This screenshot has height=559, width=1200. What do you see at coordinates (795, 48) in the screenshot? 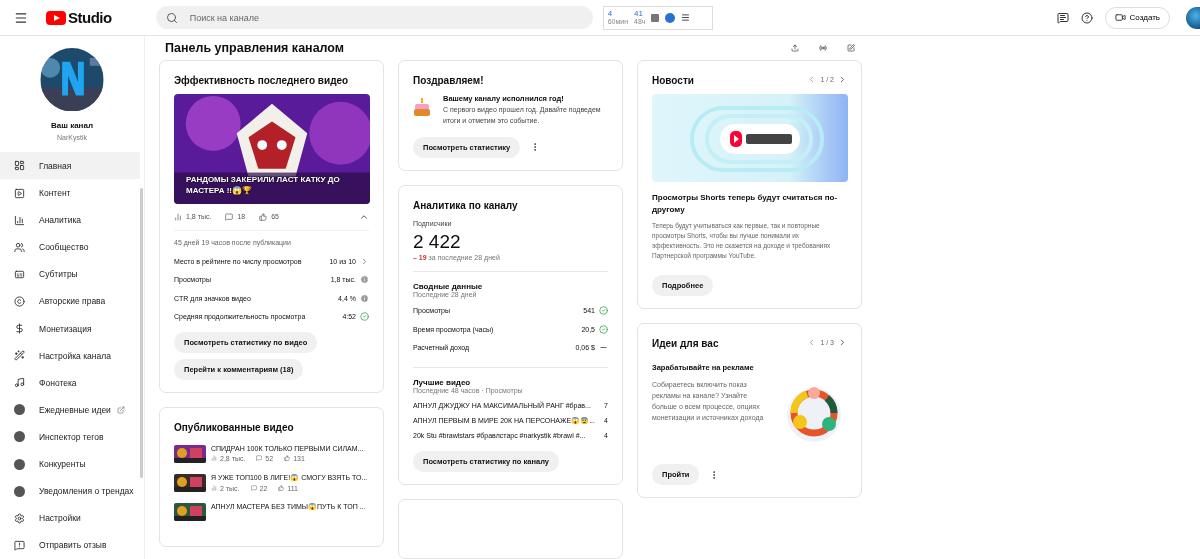
I see `upload-icon` at bounding box center [795, 48].